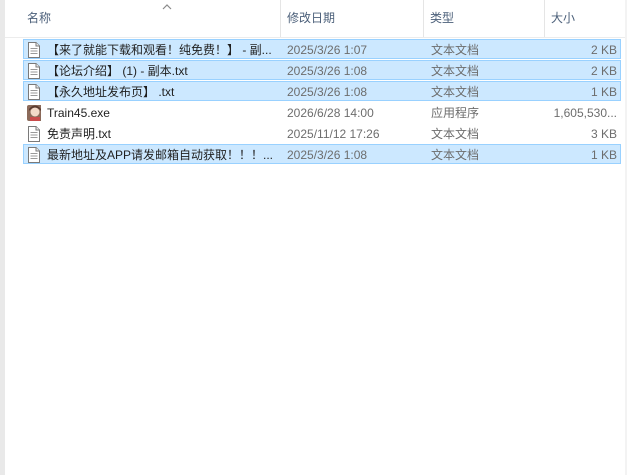  I want to click on sort-ascending-chevron-icon, so click(167, 7).